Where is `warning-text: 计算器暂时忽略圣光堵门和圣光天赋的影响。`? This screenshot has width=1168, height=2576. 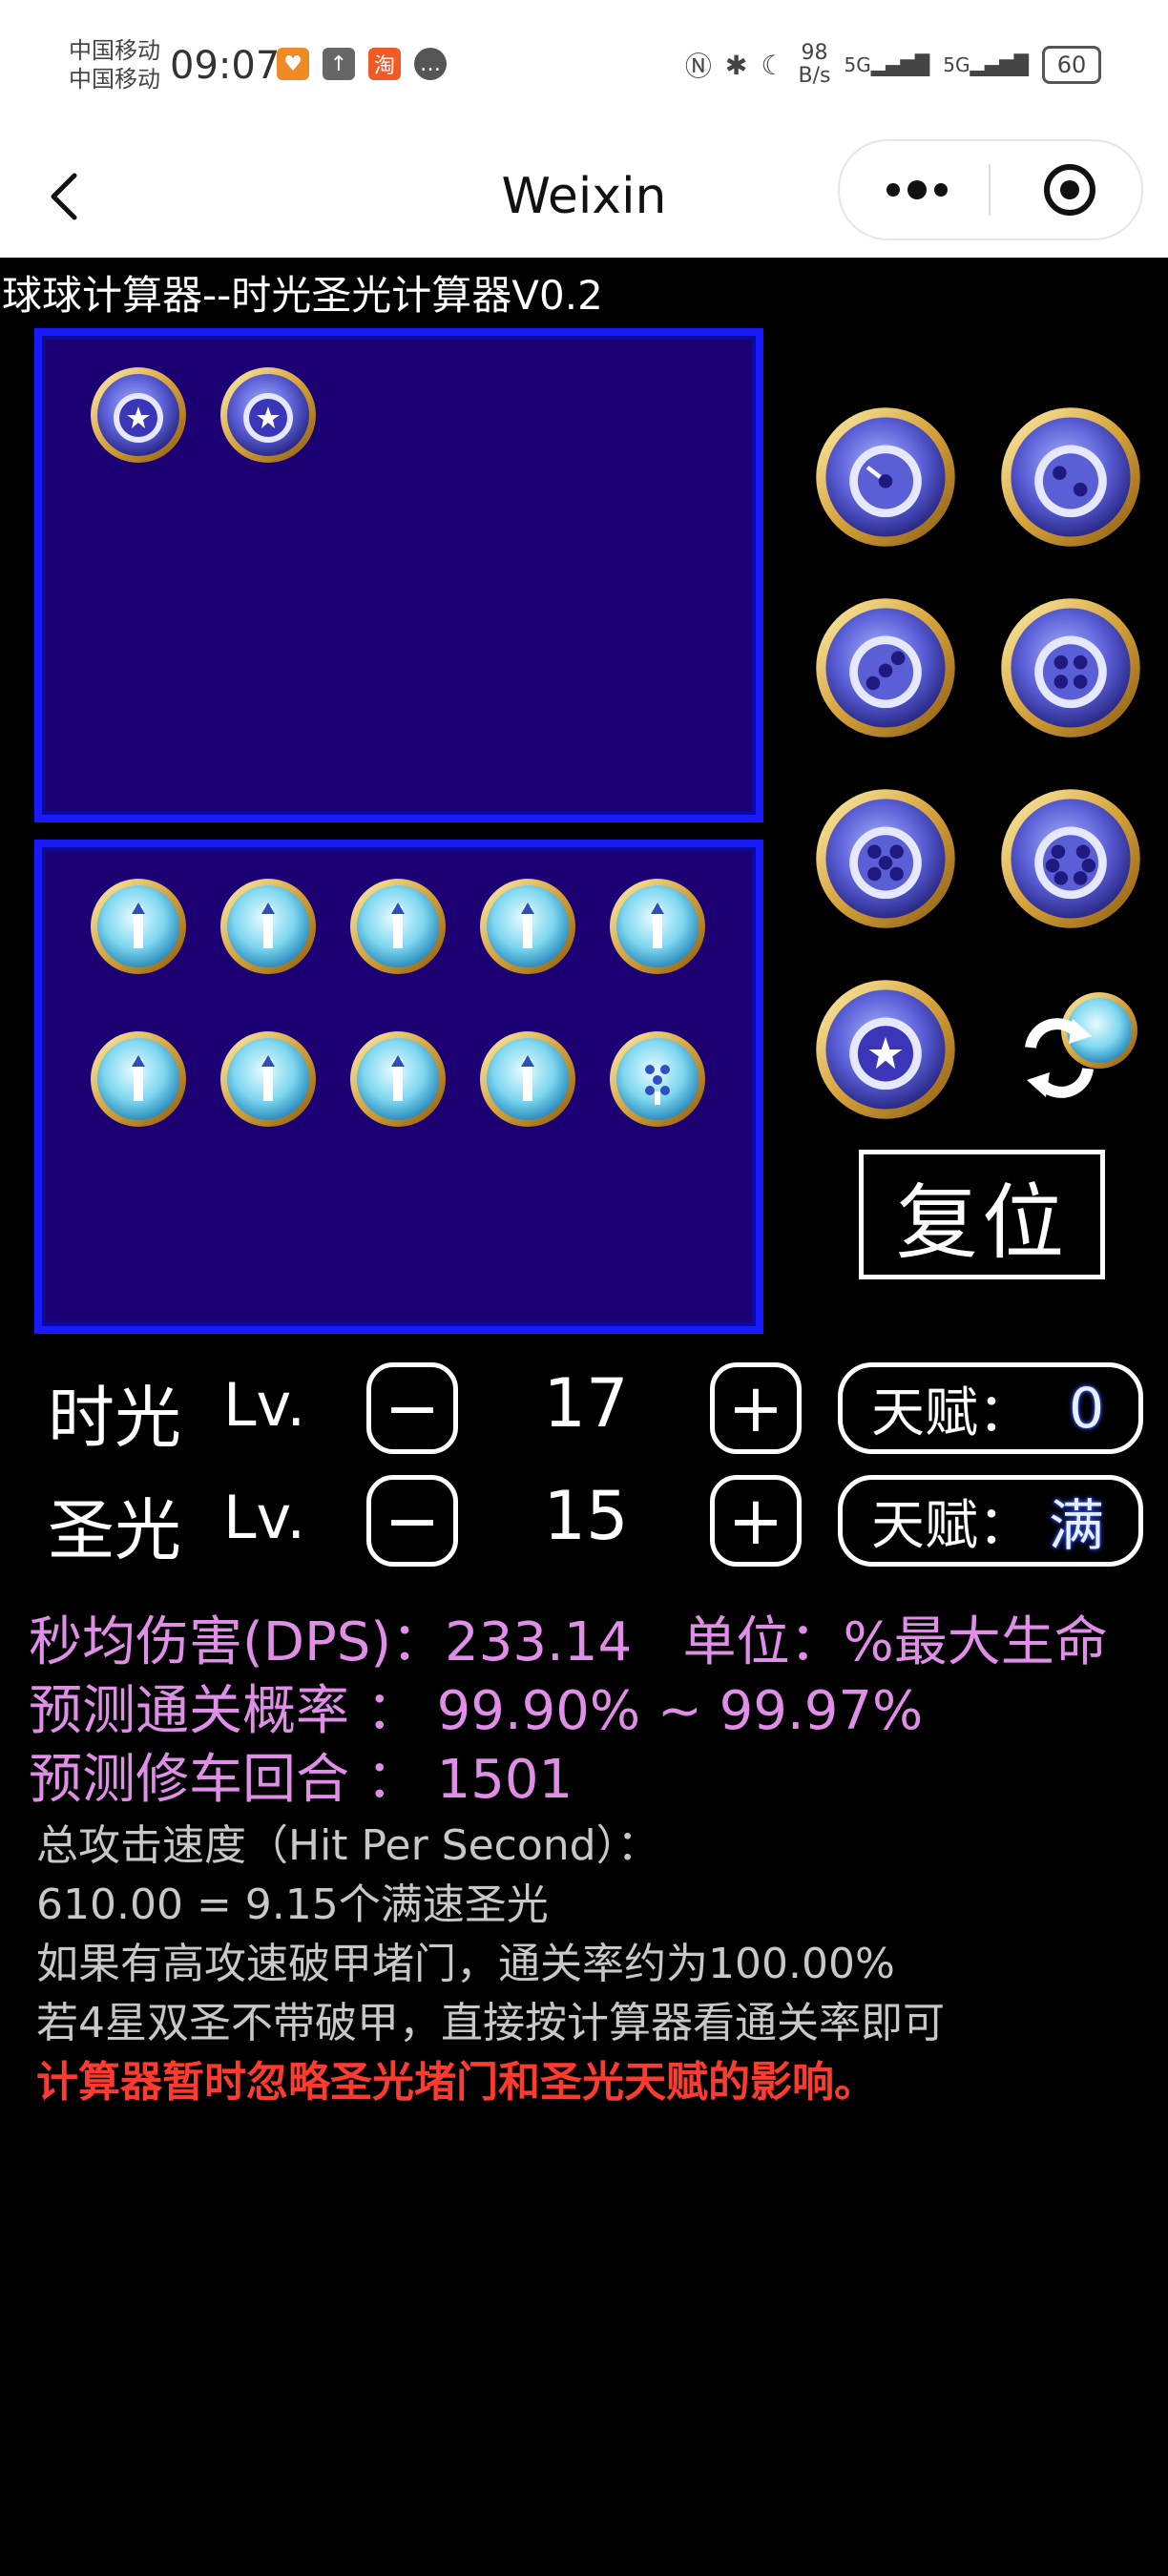
warning-text: 计算器暂时忽略圣光堵门和圣光天赋的影响。 is located at coordinates (456, 2082).